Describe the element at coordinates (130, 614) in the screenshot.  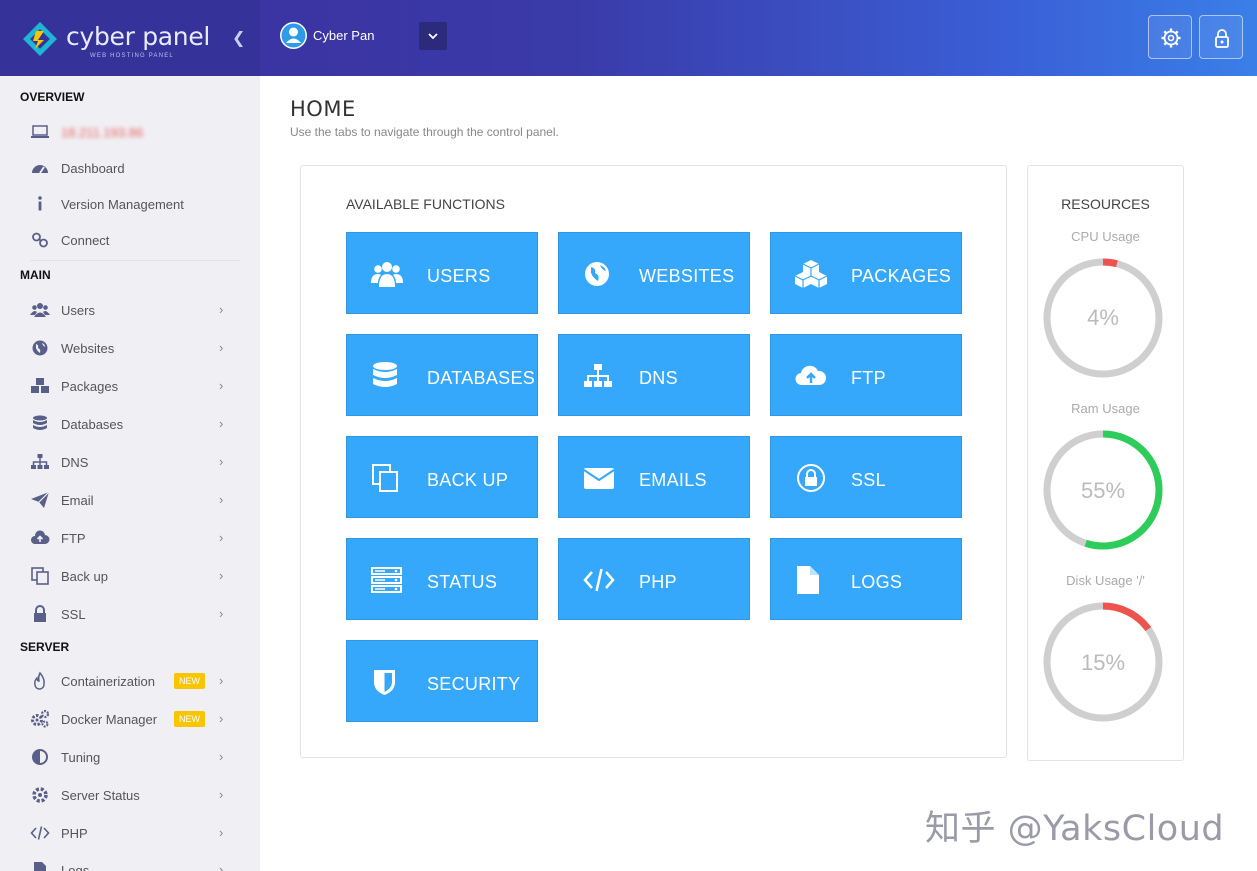
I see `sidebar-item-ssl: SSL ›` at that location.